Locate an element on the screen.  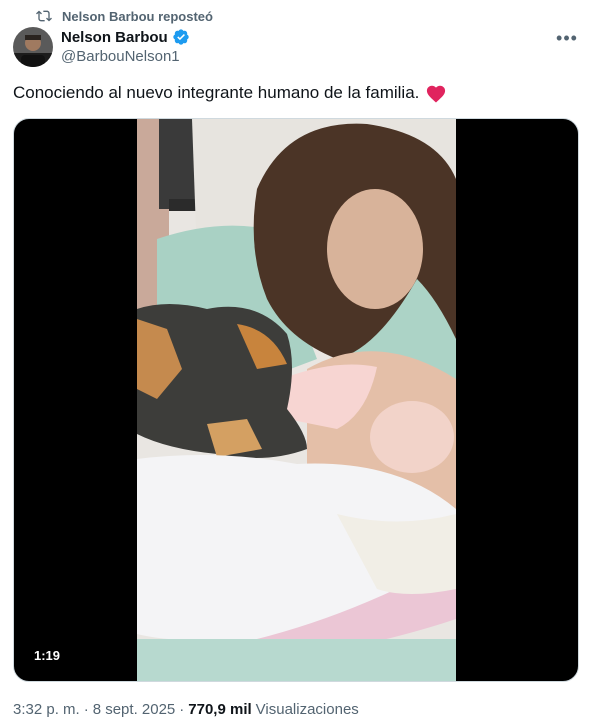
video-duration-badge: 1:19 is located at coordinates (47, 655).